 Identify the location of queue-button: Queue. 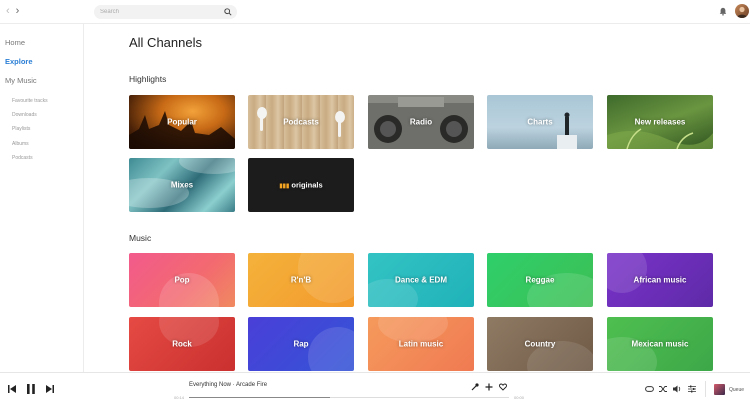
(736, 390).